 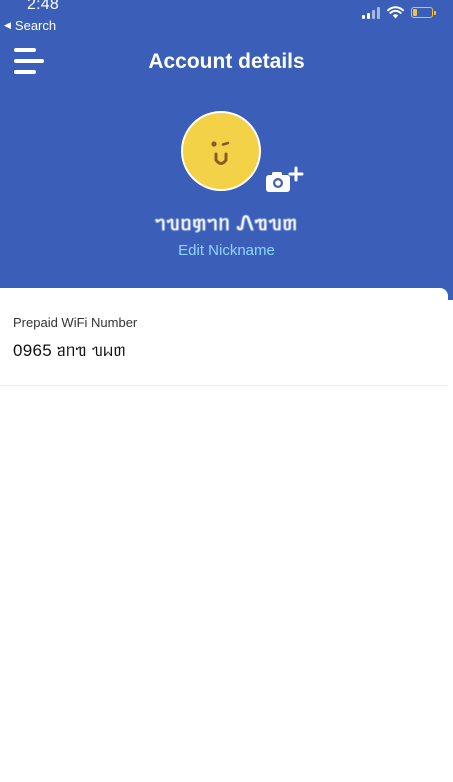 What do you see at coordinates (69, 350) in the screenshot?
I see `wifi-number-value: 0965 ᥑᥒᥓ ᥔᥕᥖ` at bounding box center [69, 350].